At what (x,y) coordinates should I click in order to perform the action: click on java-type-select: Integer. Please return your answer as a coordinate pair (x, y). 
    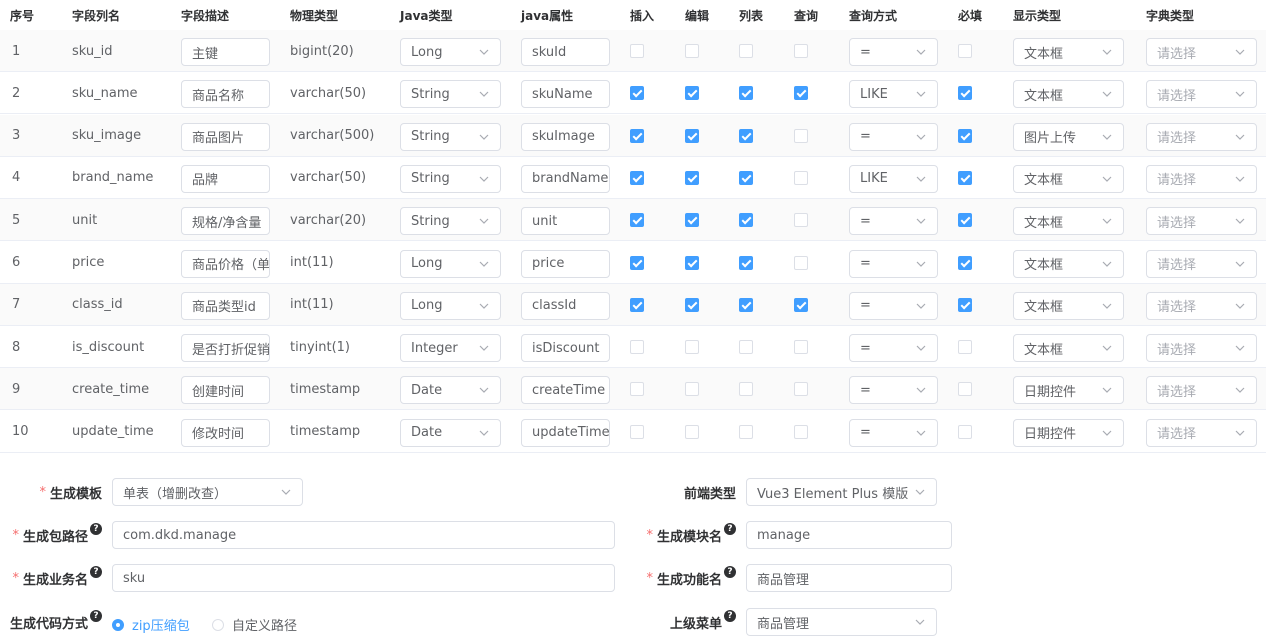
    Looking at the image, I should click on (450, 348).